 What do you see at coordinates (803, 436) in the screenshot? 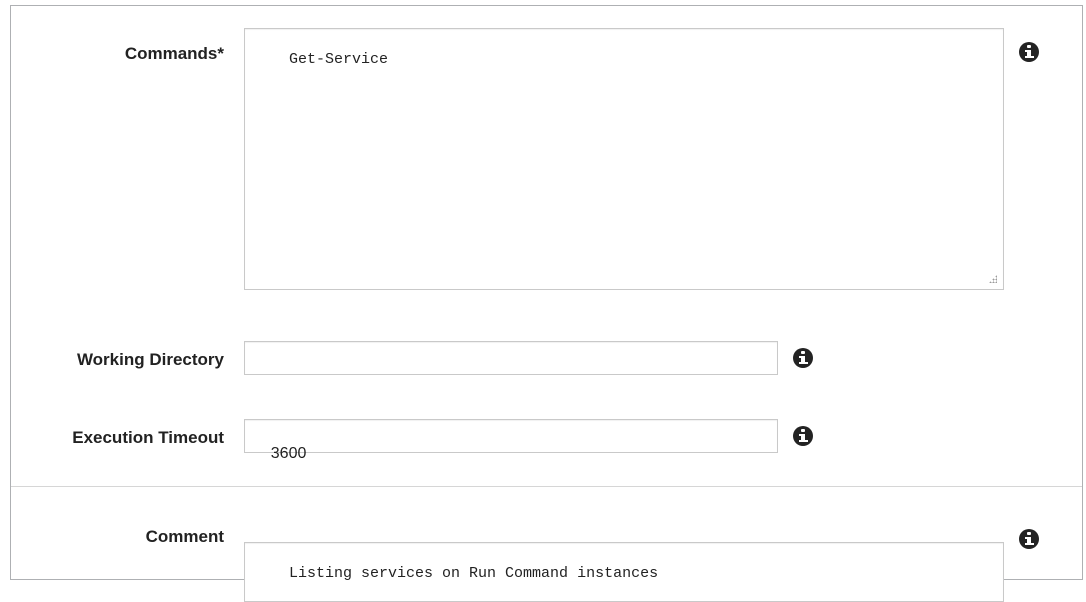
I see `execution-timeout-info-icon` at bounding box center [803, 436].